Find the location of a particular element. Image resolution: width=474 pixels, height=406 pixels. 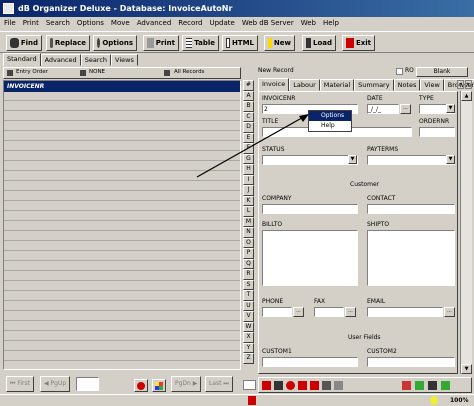

letter-button: U is located at coordinates (248, 305).